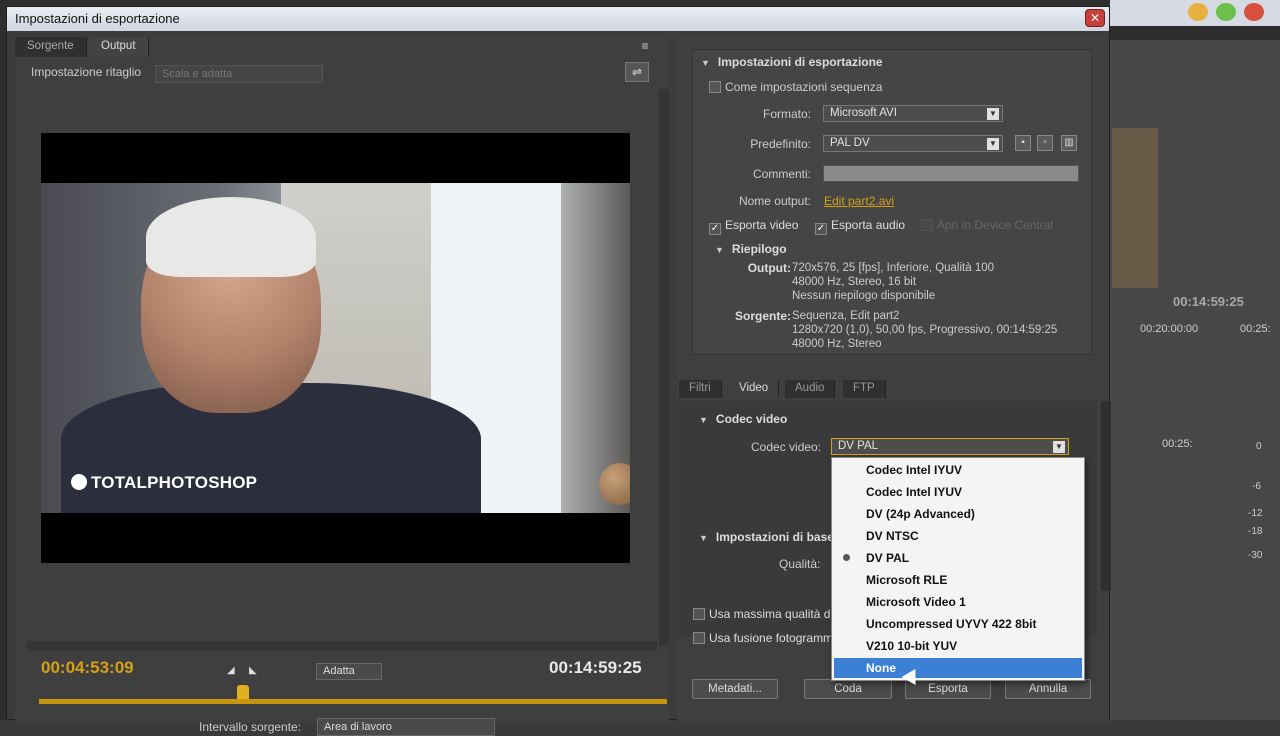 The image size is (1280, 736). I want to click on person-hair-image, so click(231, 237).